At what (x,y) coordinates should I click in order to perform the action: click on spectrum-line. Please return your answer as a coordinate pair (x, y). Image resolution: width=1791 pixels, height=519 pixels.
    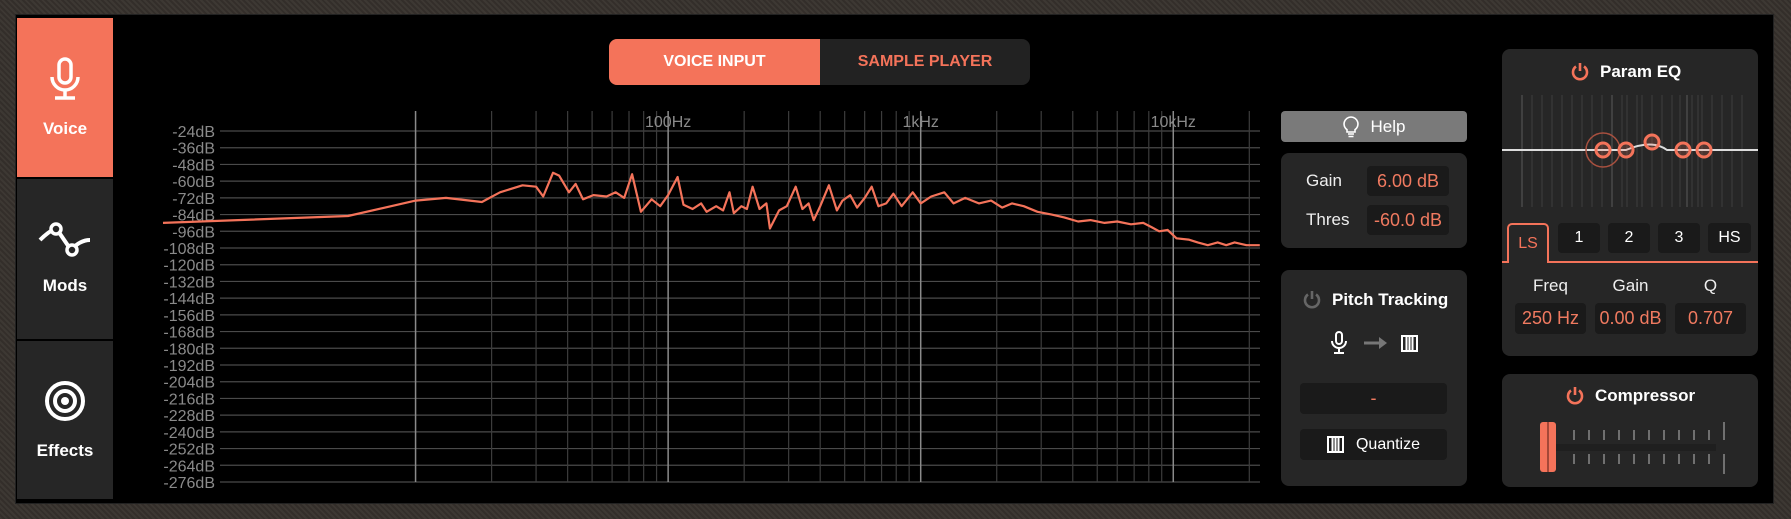
    Looking at the image, I should click on (711, 209).